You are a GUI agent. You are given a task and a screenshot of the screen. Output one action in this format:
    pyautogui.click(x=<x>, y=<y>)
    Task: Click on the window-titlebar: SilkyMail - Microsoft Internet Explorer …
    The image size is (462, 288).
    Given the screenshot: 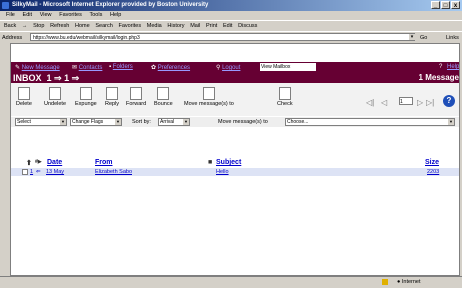 What is the action you would take?
    pyautogui.click(x=231, y=5)
    